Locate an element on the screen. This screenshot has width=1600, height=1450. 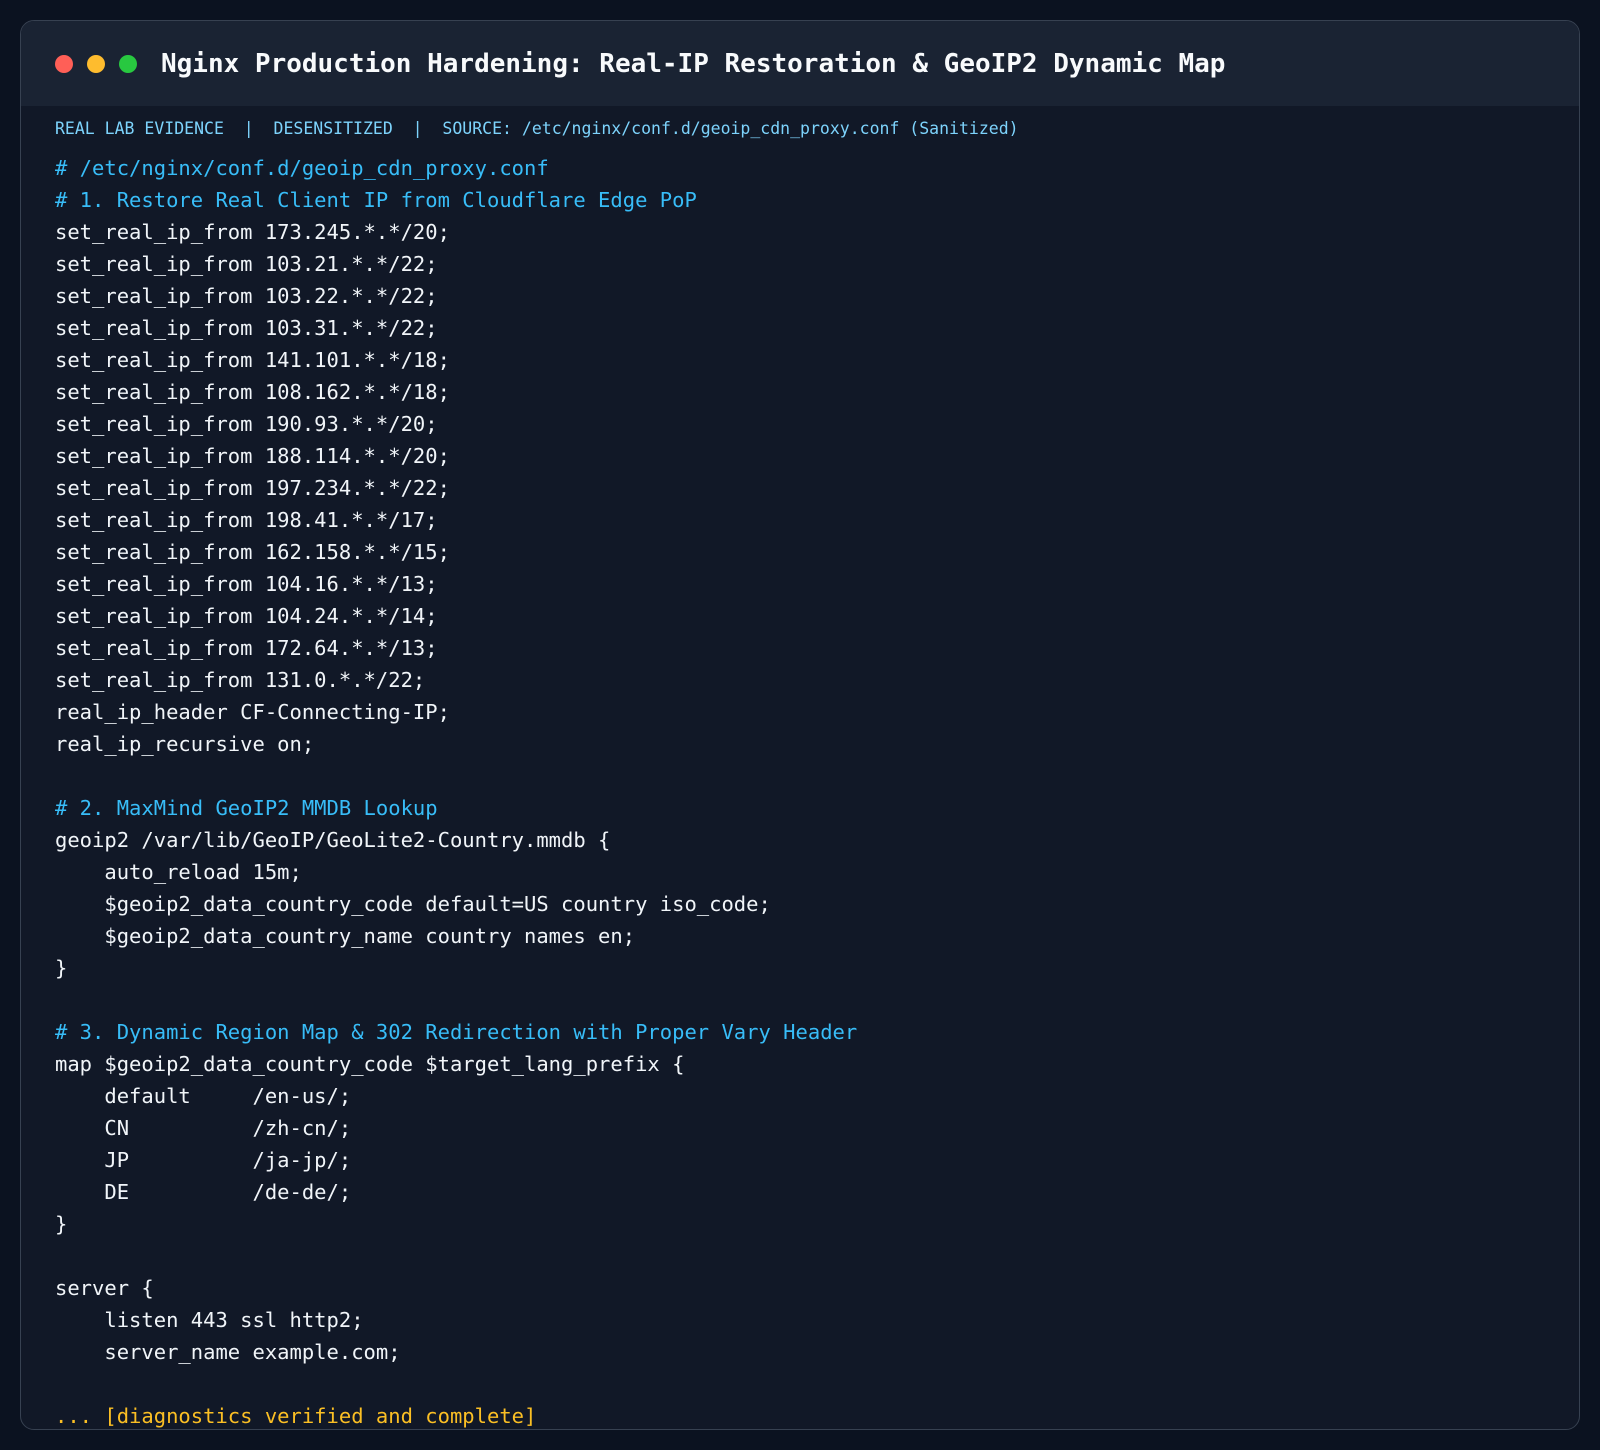
code-line: set_real_ip_from 104.24.*.*/14; is located at coordinates (246, 616).